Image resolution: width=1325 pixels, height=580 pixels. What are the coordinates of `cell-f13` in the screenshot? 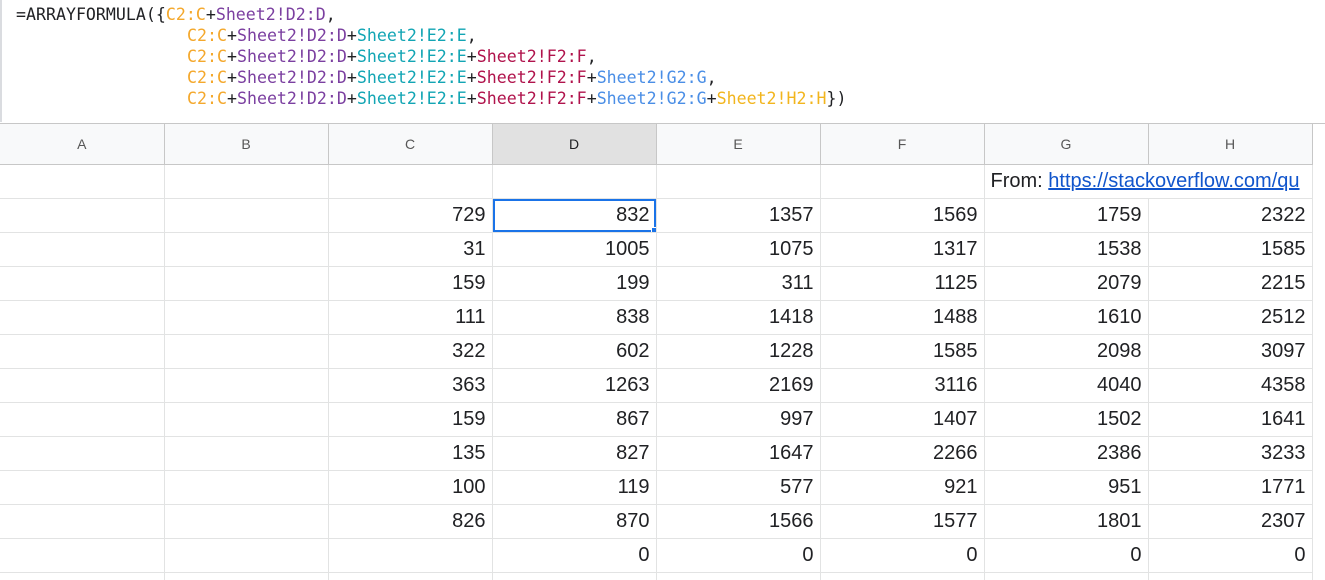 It's located at (902, 576).